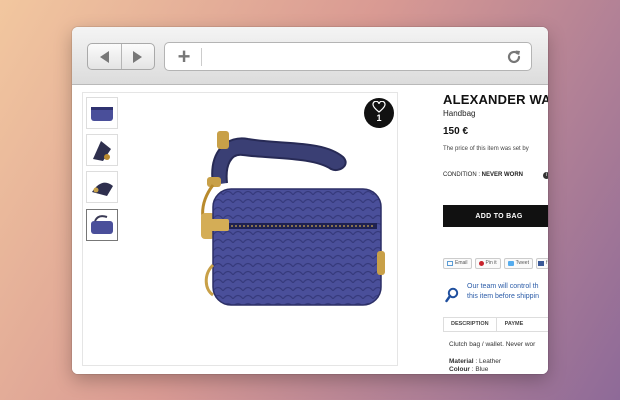  What do you see at coordinates (518, 263) in the screenshot?
I see `tweet-share-button: Tweet` at bounding box center [518, 263].